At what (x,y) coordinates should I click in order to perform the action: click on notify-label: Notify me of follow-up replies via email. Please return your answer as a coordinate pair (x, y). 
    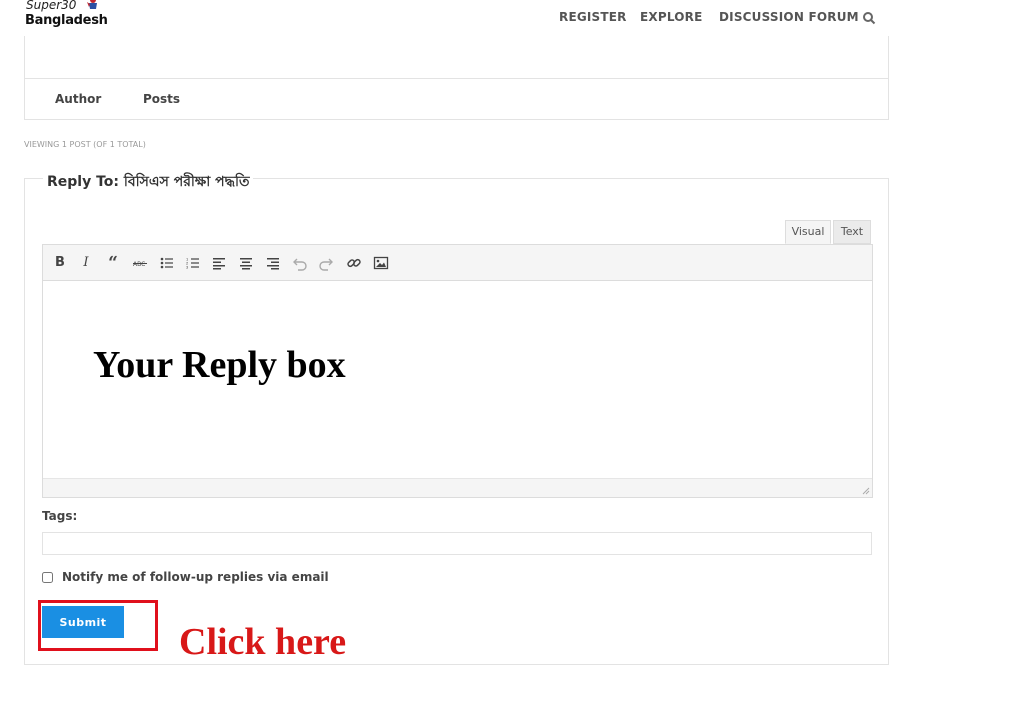
    Looking at the image, I should click on (195, 577).